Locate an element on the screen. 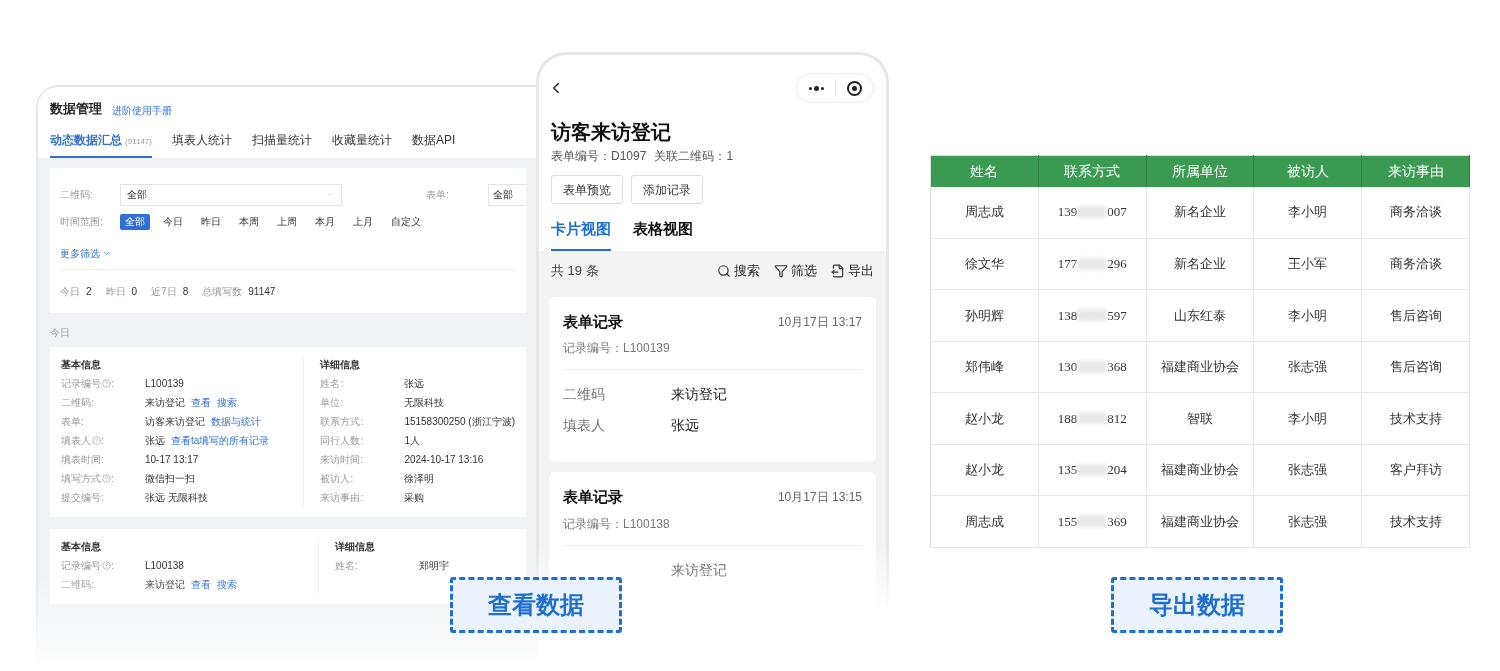 The width and height of the screenshot is (1500, 671). form-meta: 表单编号：D1097 is located at coordinates (599, 156).